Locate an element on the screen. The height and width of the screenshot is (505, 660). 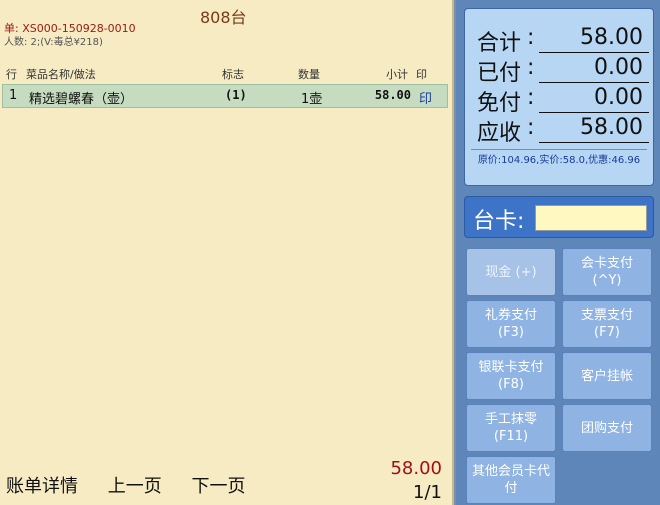
groupbuy-pay-button: 团购支付 is located at coordinates (607, 428).